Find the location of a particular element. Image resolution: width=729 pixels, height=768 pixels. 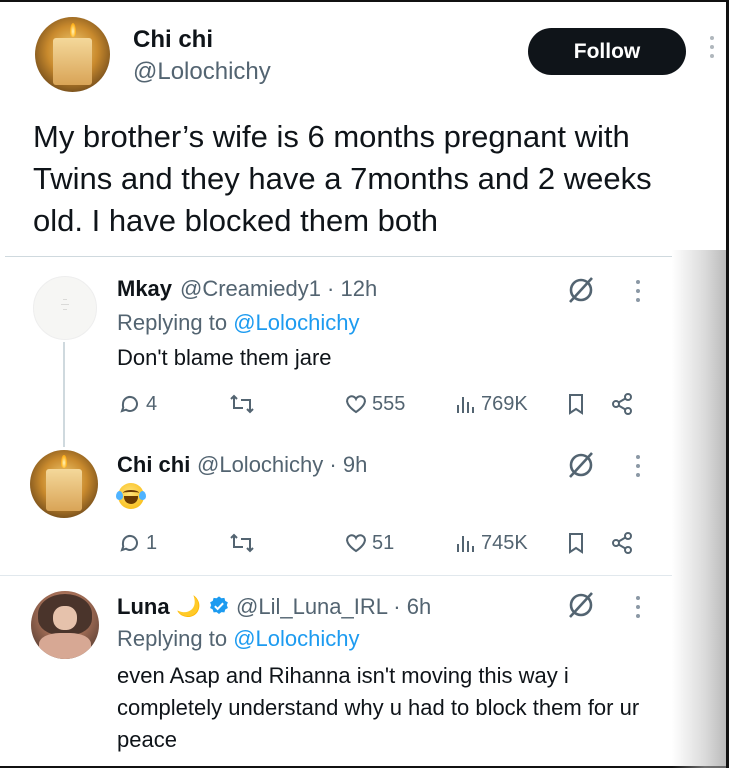

reply-button: 4 is located at coordinates (137, 404).